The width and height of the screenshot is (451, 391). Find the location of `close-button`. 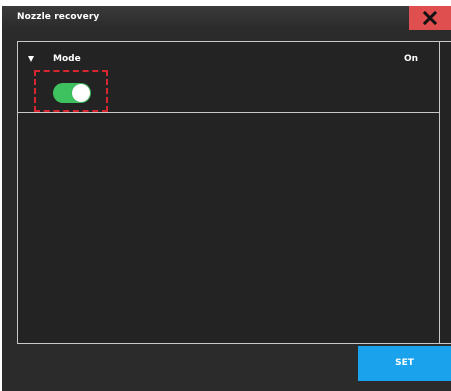

close-button is located at coordinates (430, 18).